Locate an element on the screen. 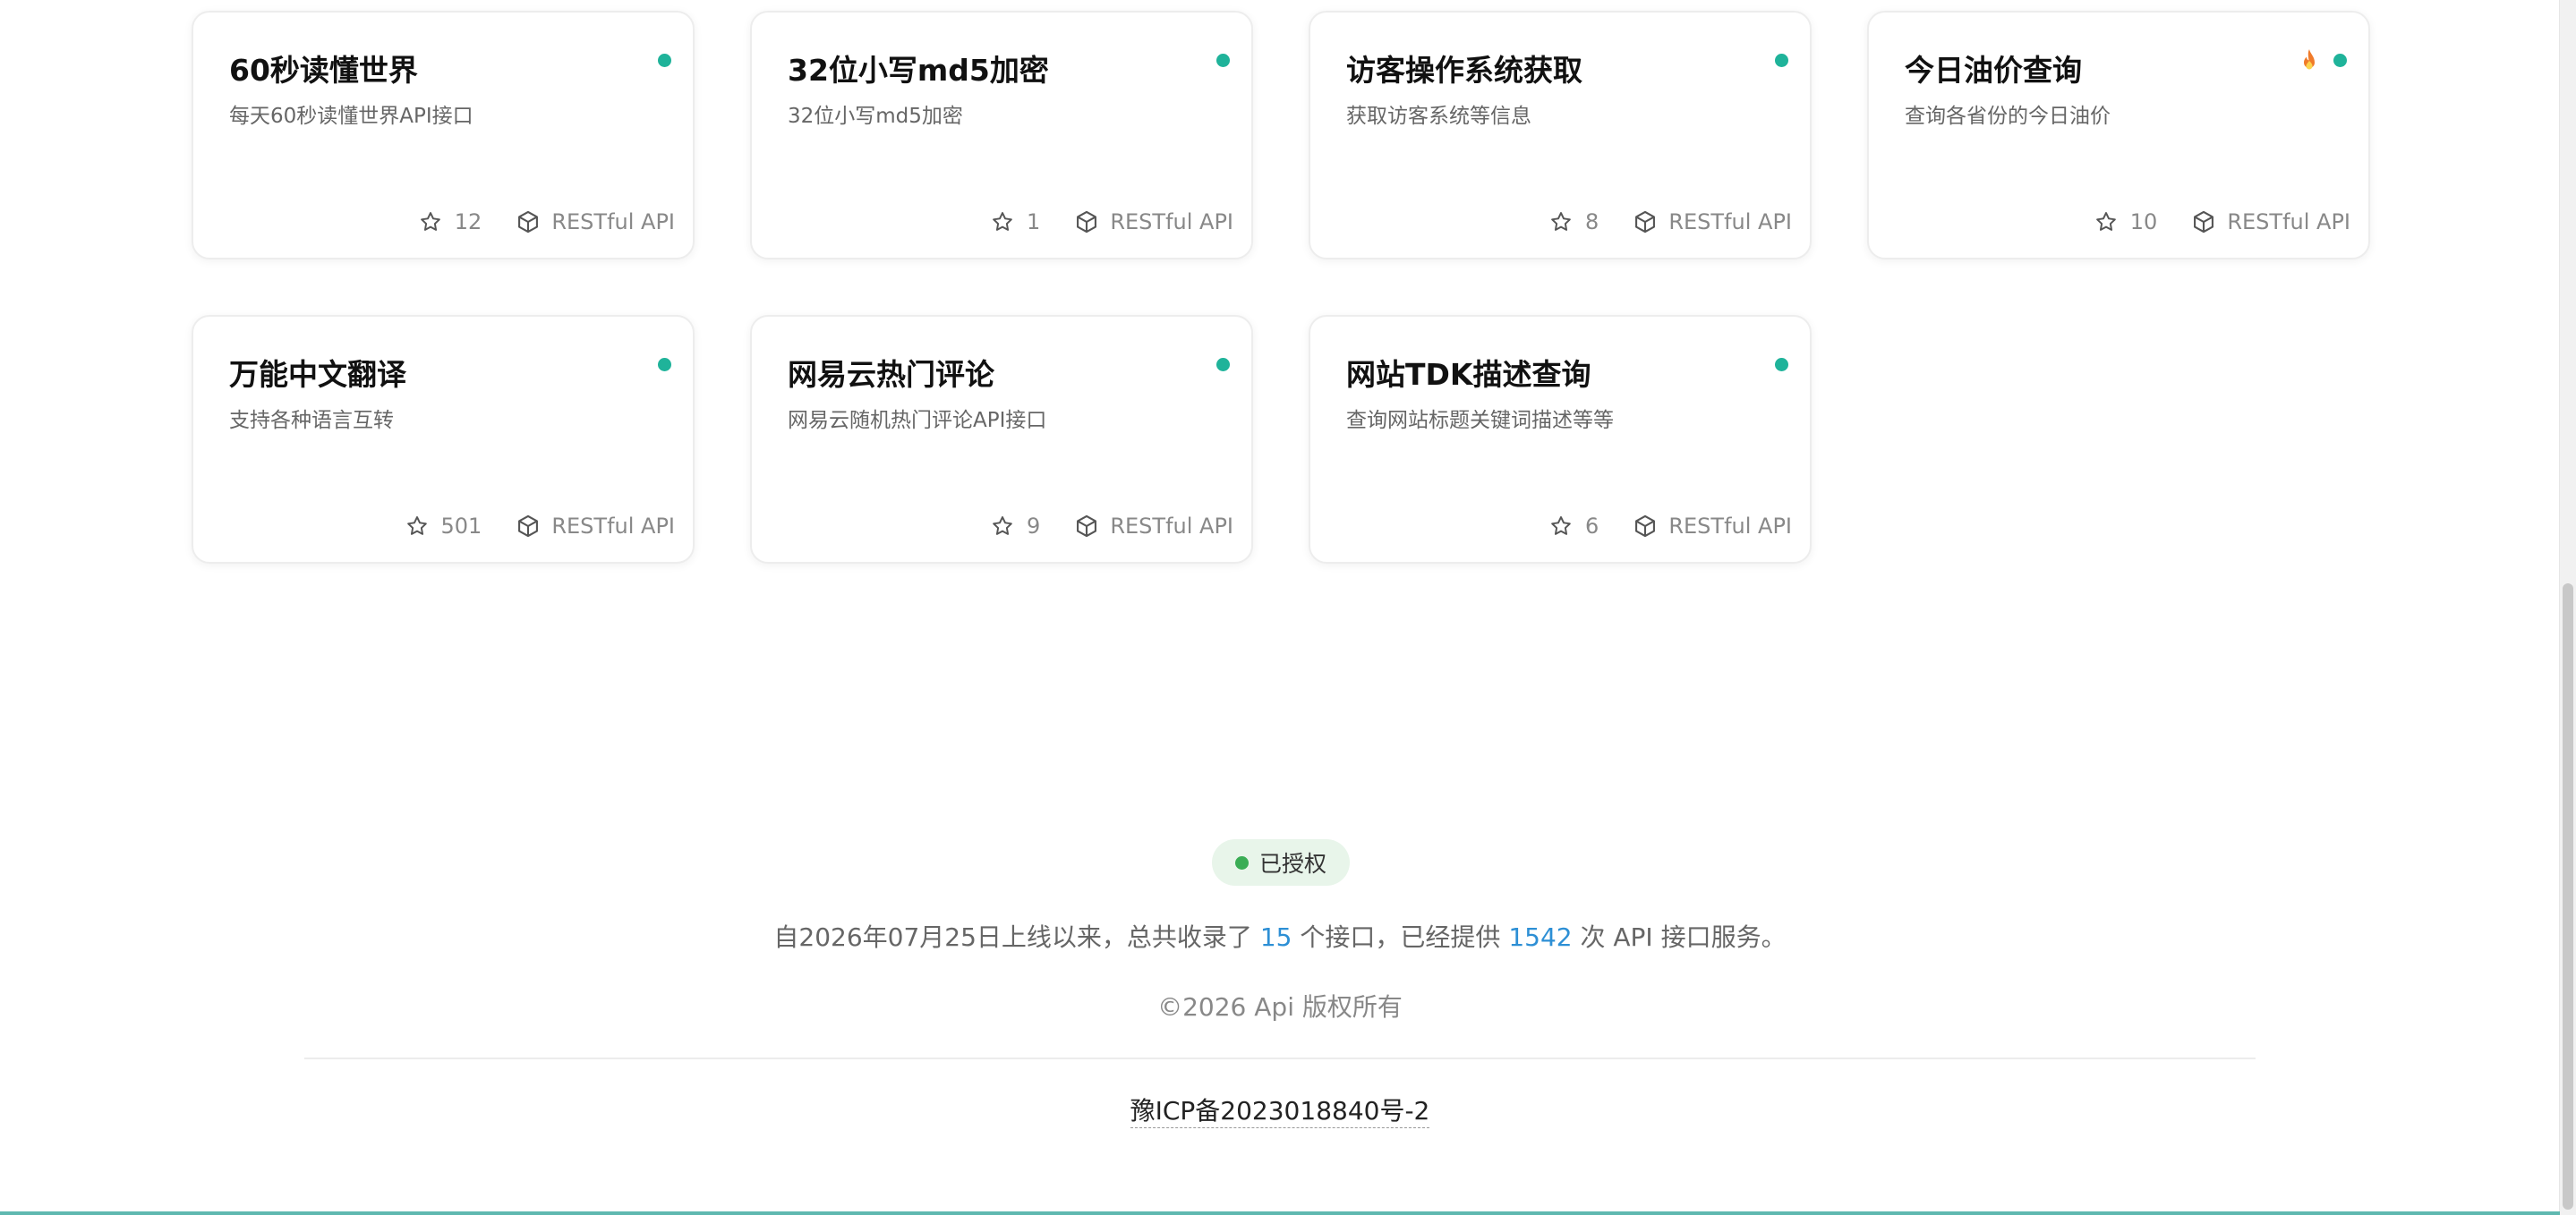  api-count: 15 is located at coordinates (1275, 937).